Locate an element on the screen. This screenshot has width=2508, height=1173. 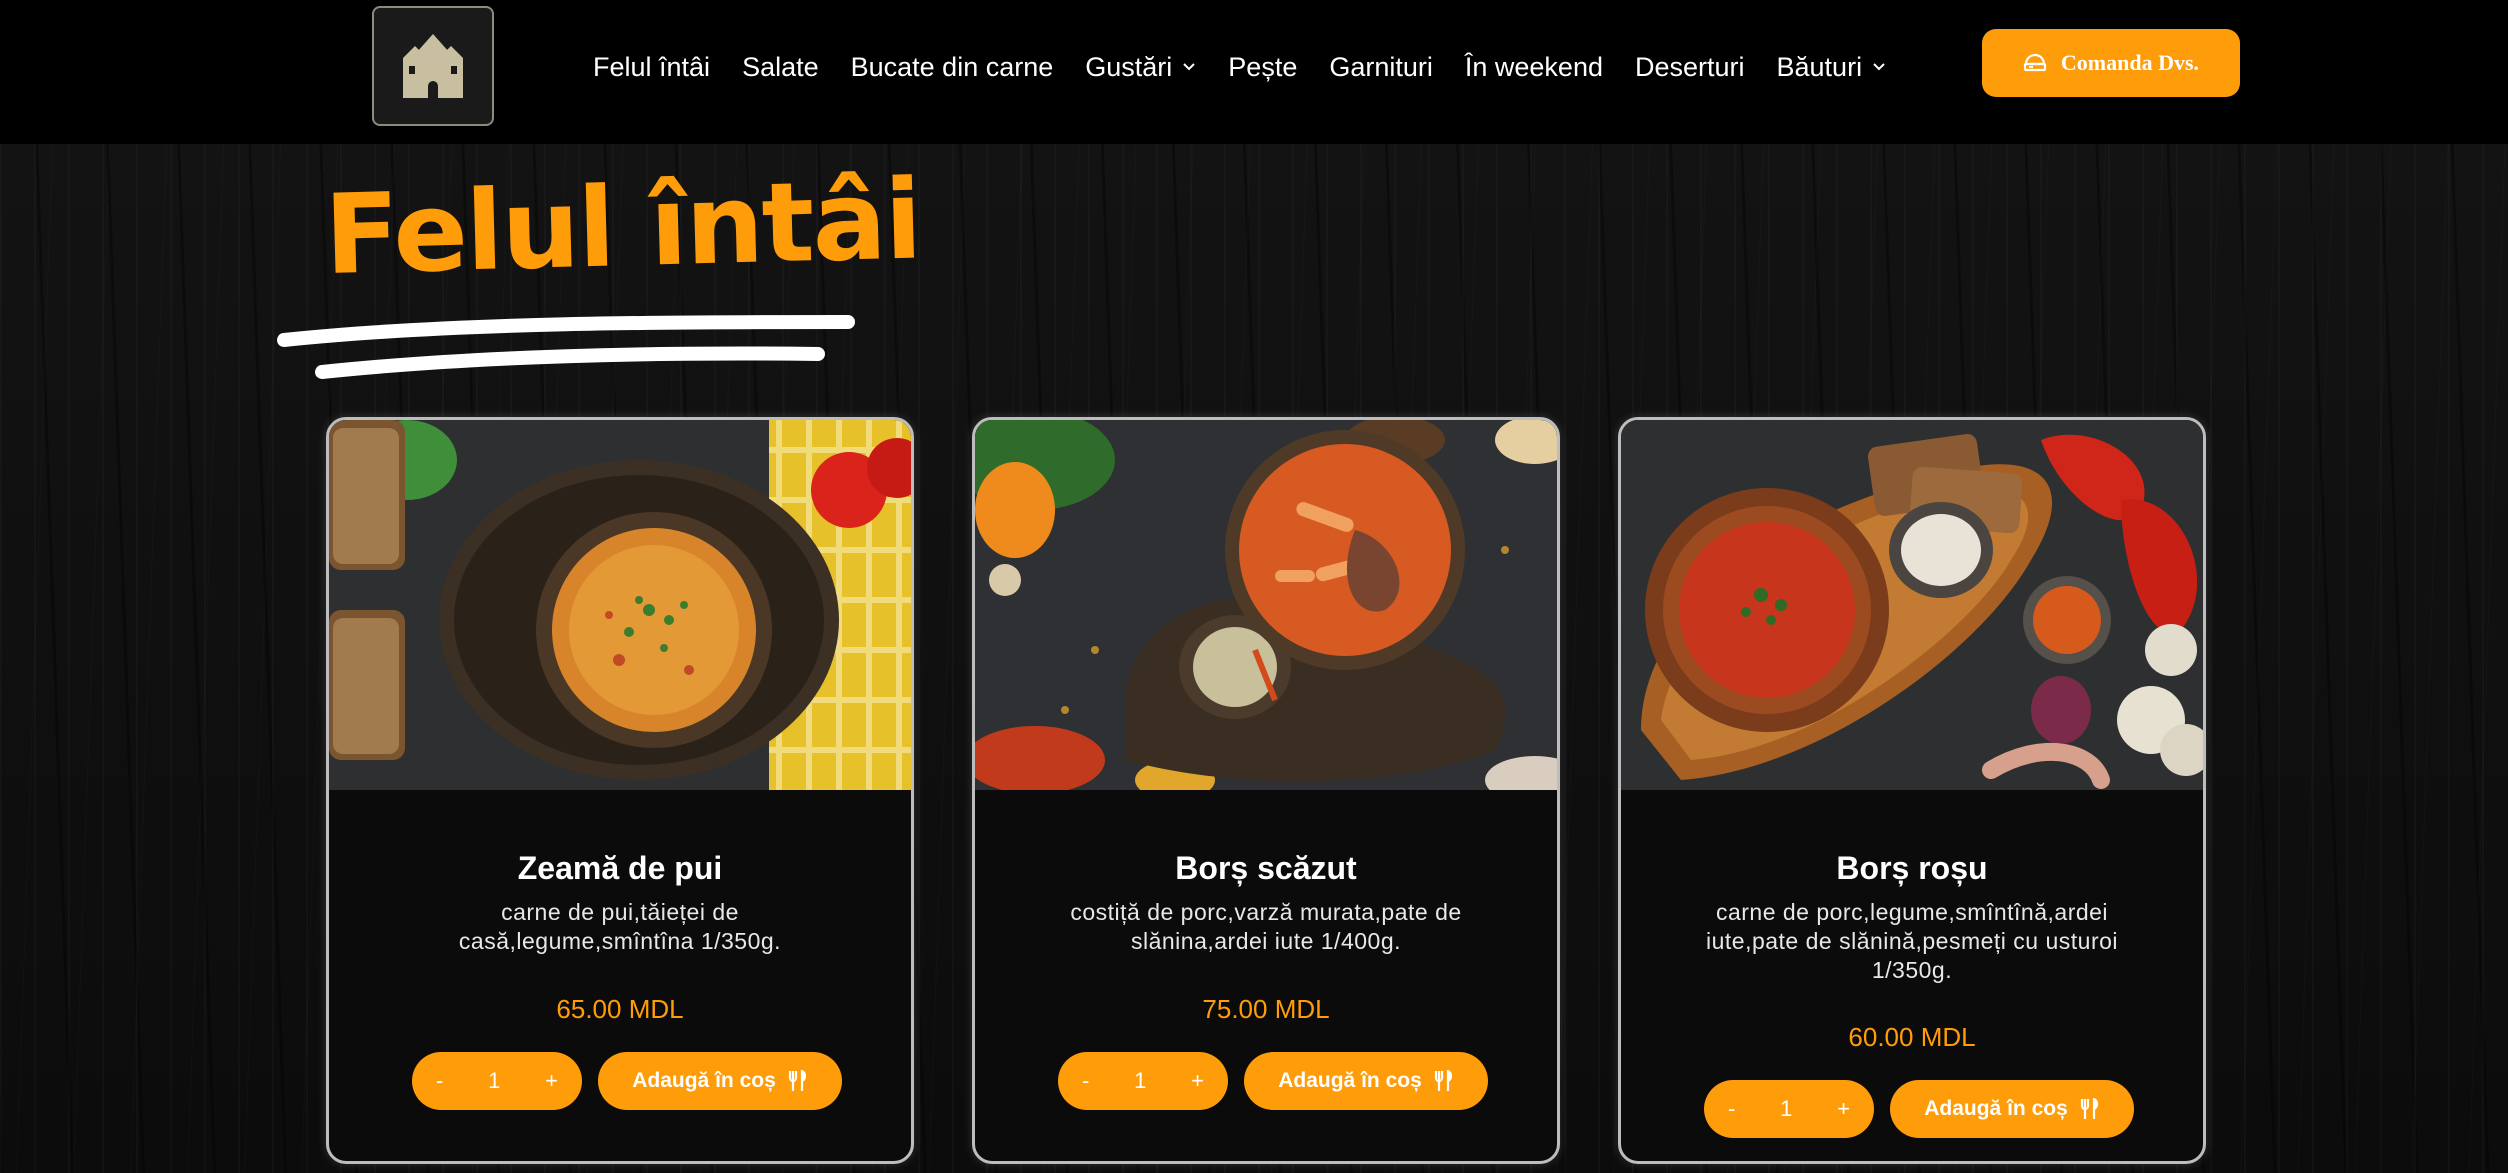
nav-item-bucate-din-carne: Bucate din carne is located at coordinates (952, 67).